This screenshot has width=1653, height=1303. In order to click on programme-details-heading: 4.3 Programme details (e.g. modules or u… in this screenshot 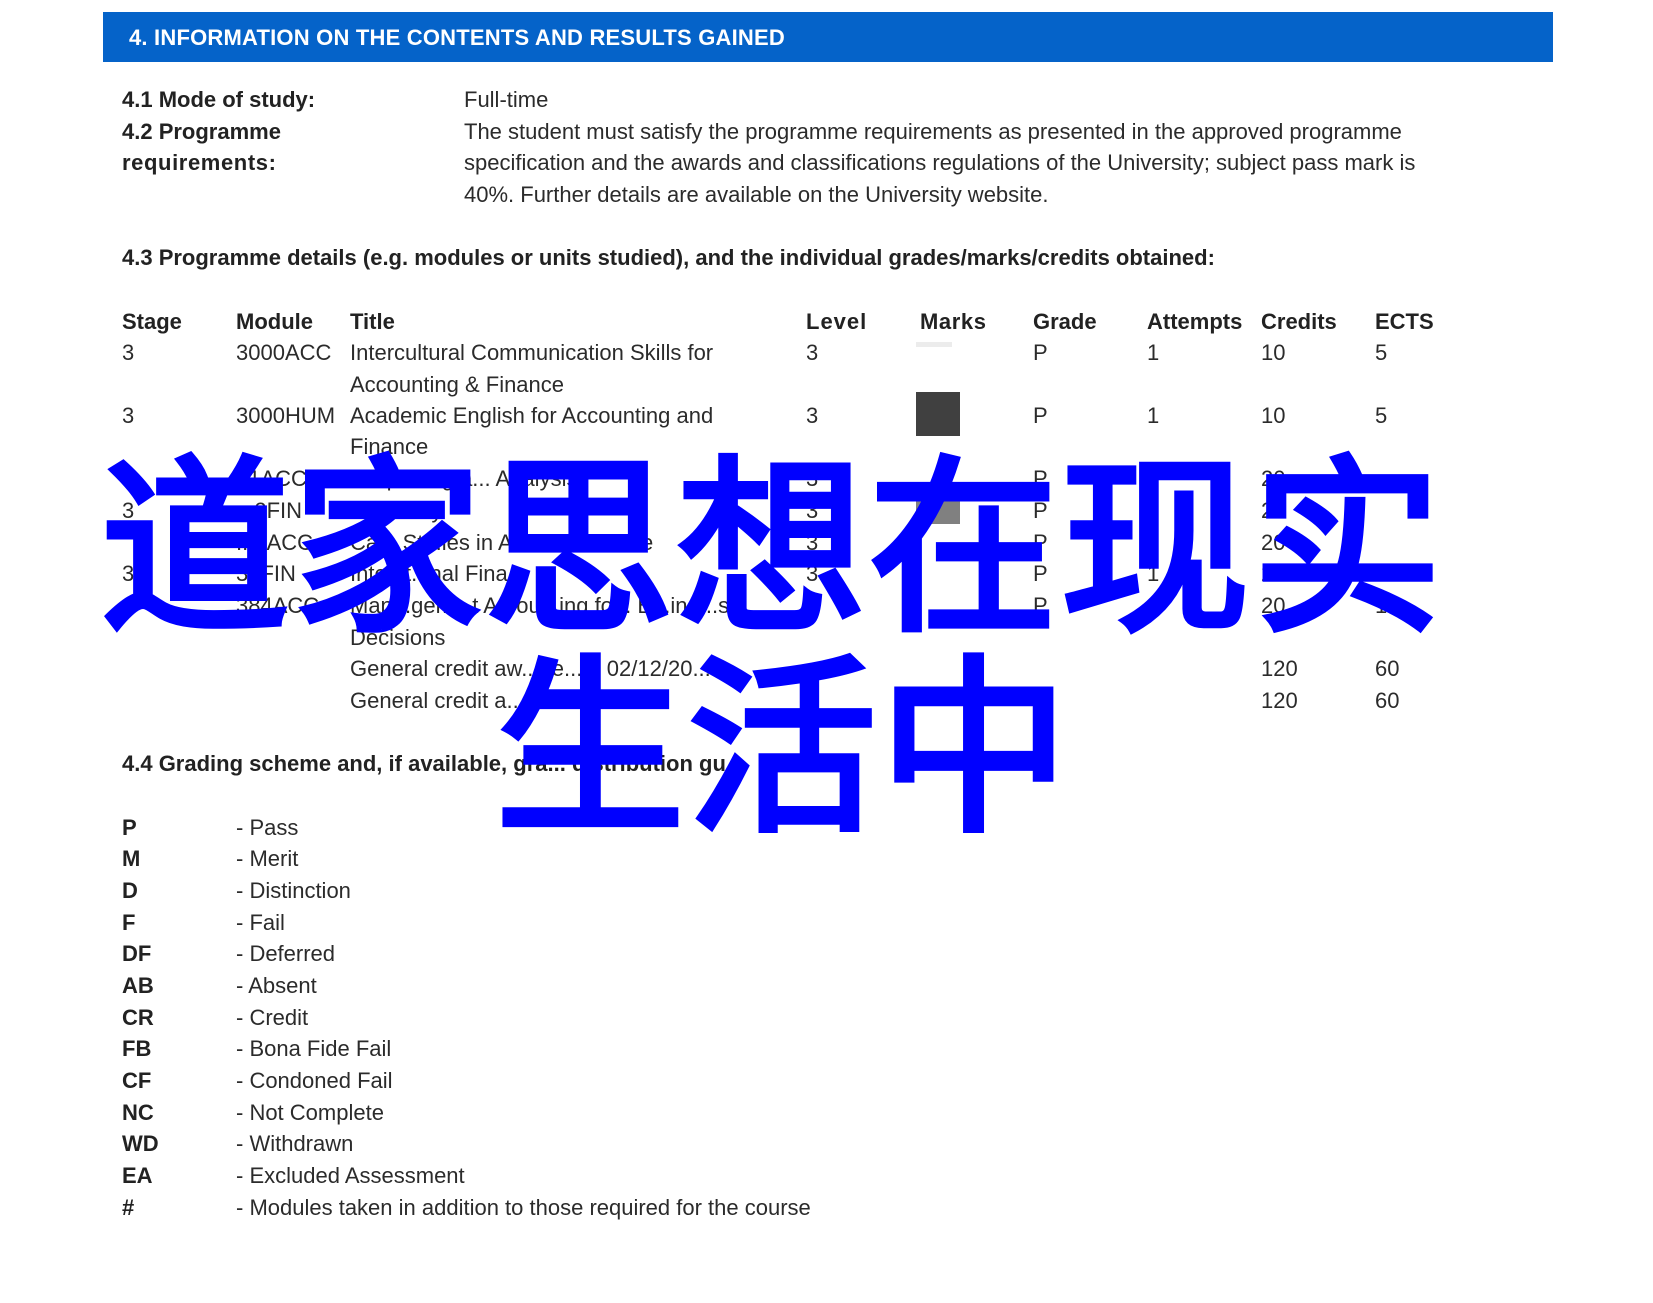, I will do `click(668, 257)`.